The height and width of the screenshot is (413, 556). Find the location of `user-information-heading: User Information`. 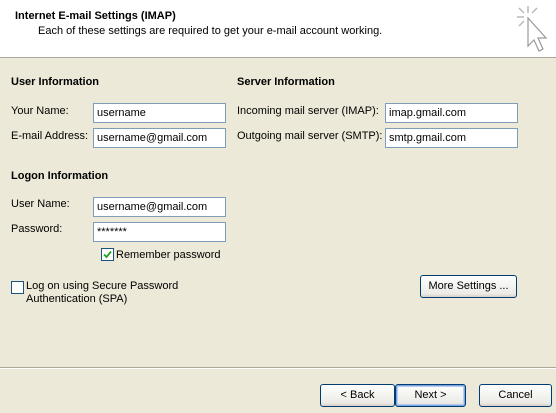

user-information-heading: User Information is located at coordinates (55, 82).